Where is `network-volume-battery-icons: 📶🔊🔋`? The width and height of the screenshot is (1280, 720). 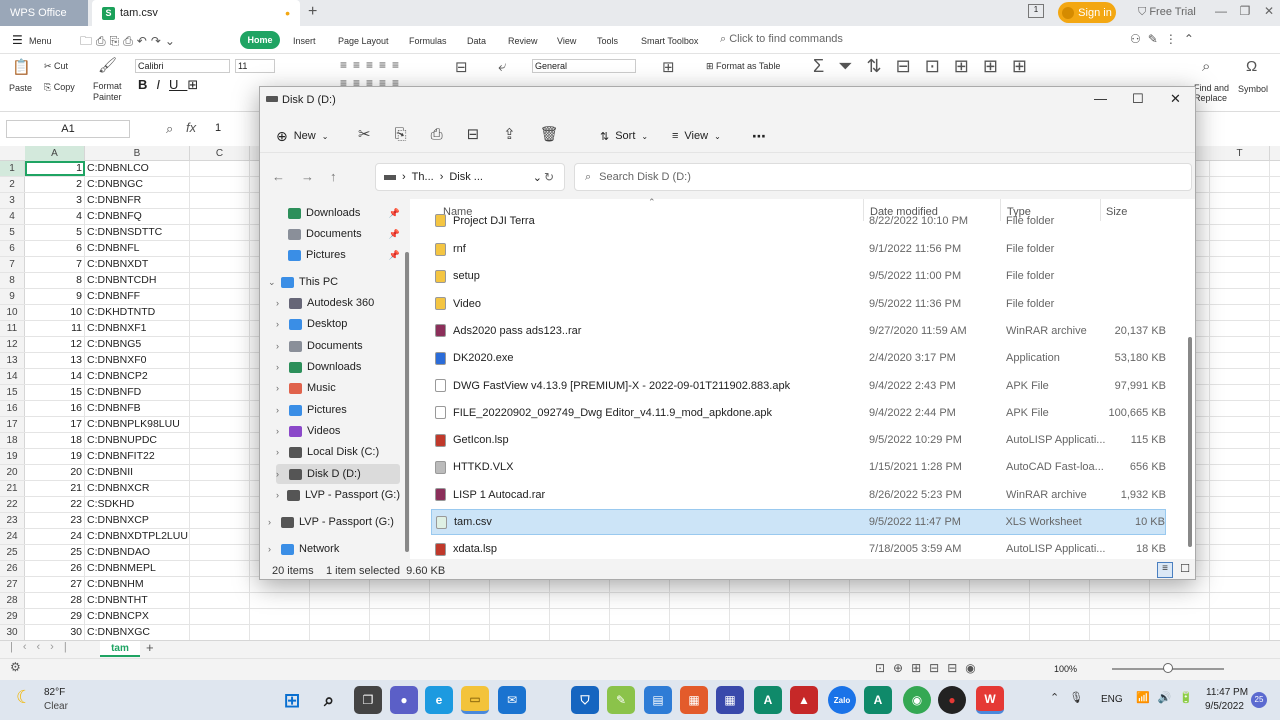 network-volume-battery-icons: 📶🔊🔋 is located at coordinates (1168, 697).